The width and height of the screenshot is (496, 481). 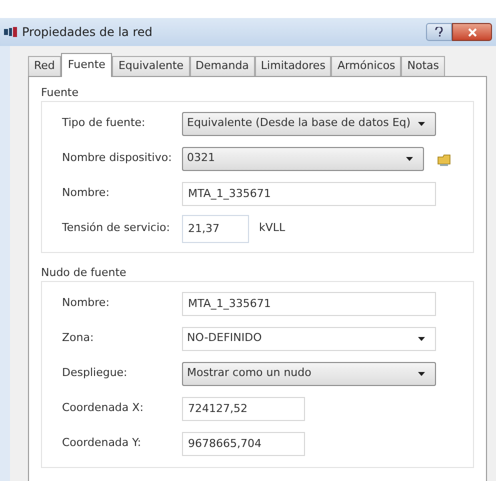 I want to click on field-label: Despliegue:, so click(x=95, y=373).